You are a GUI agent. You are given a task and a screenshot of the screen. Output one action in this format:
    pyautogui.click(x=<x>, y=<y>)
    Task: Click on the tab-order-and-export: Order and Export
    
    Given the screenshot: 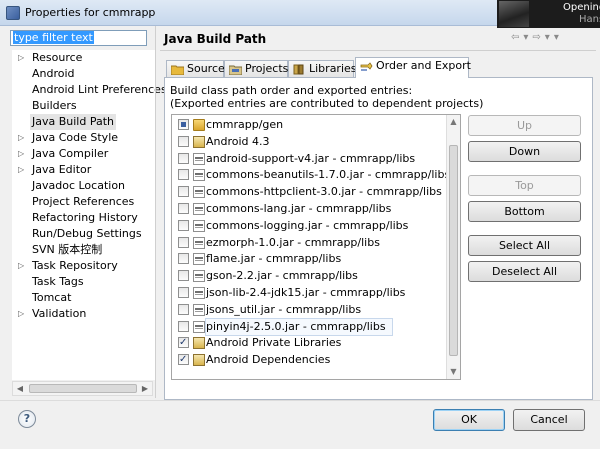 What is the action you would take?
    pyautogui.click(x=413, y=67)
    